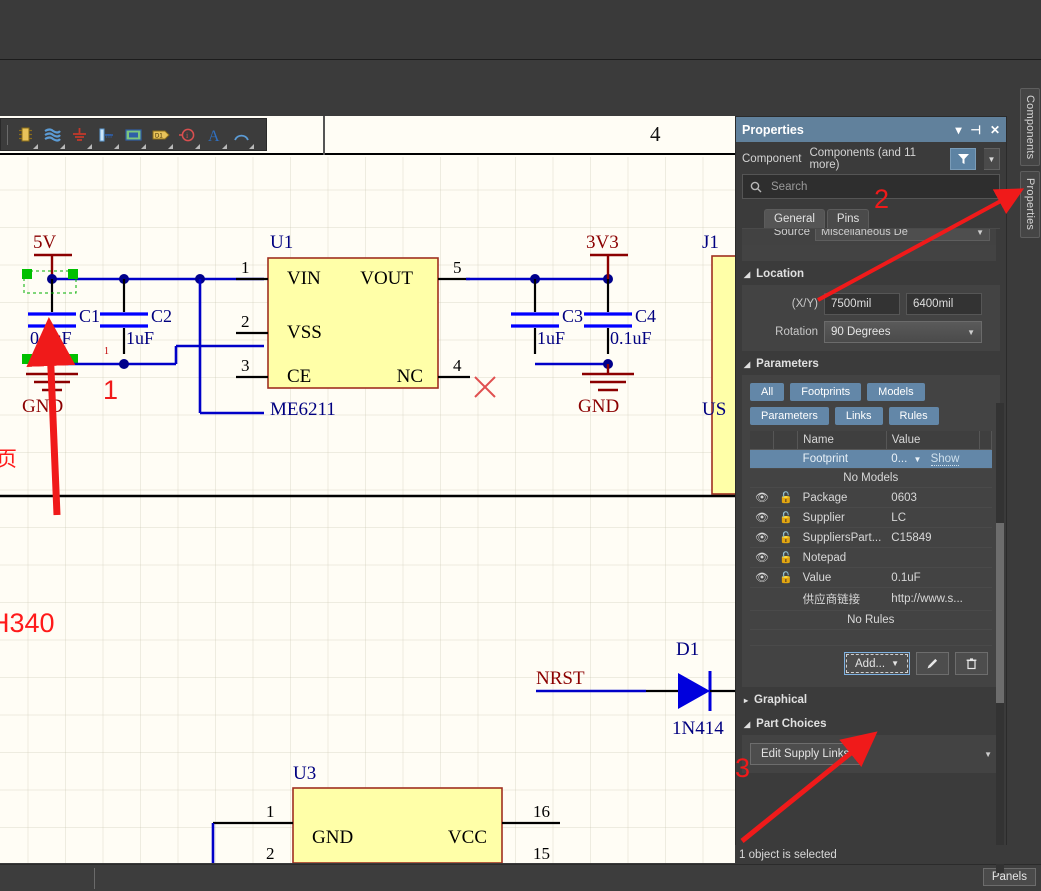  Describe the element at coordinates (1030, 127) in the screenshot. I see `vtab-components: Components` at that location.